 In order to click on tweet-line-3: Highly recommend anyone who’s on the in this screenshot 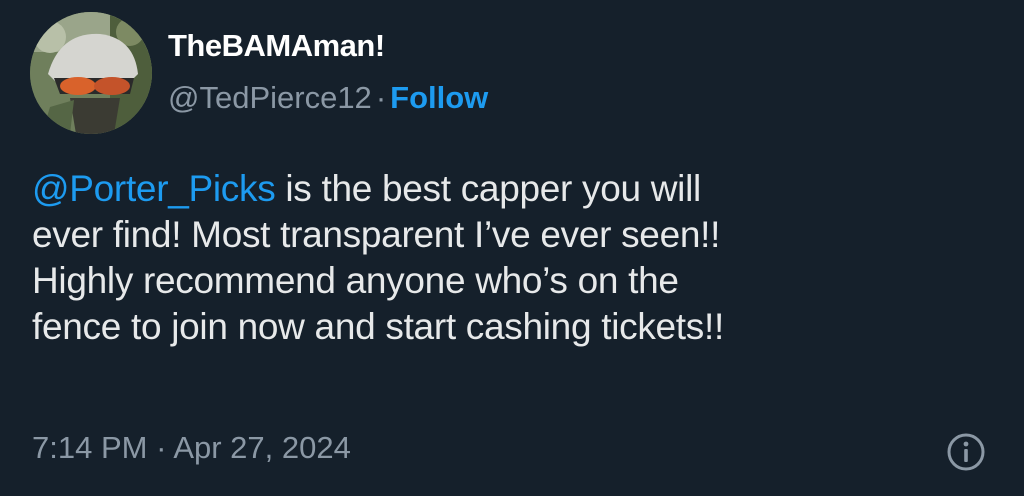, I will do `click(355, 280)`.